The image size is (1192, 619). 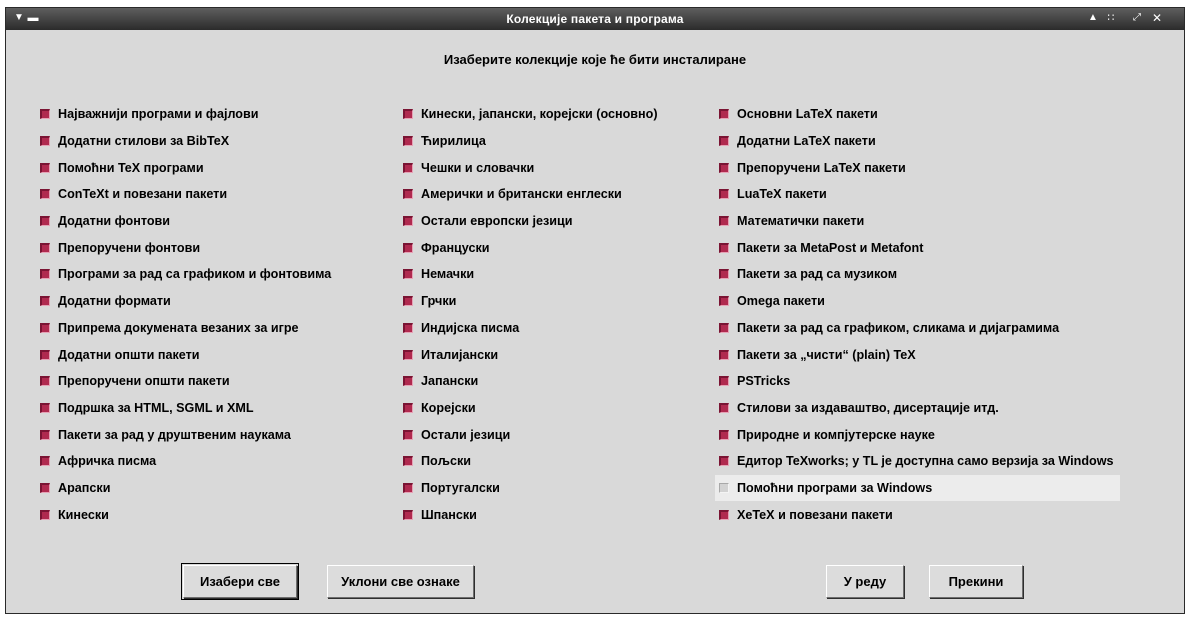 I want to click on collection-checkbox-item: Индијска писма, so click(x=531, y=328).